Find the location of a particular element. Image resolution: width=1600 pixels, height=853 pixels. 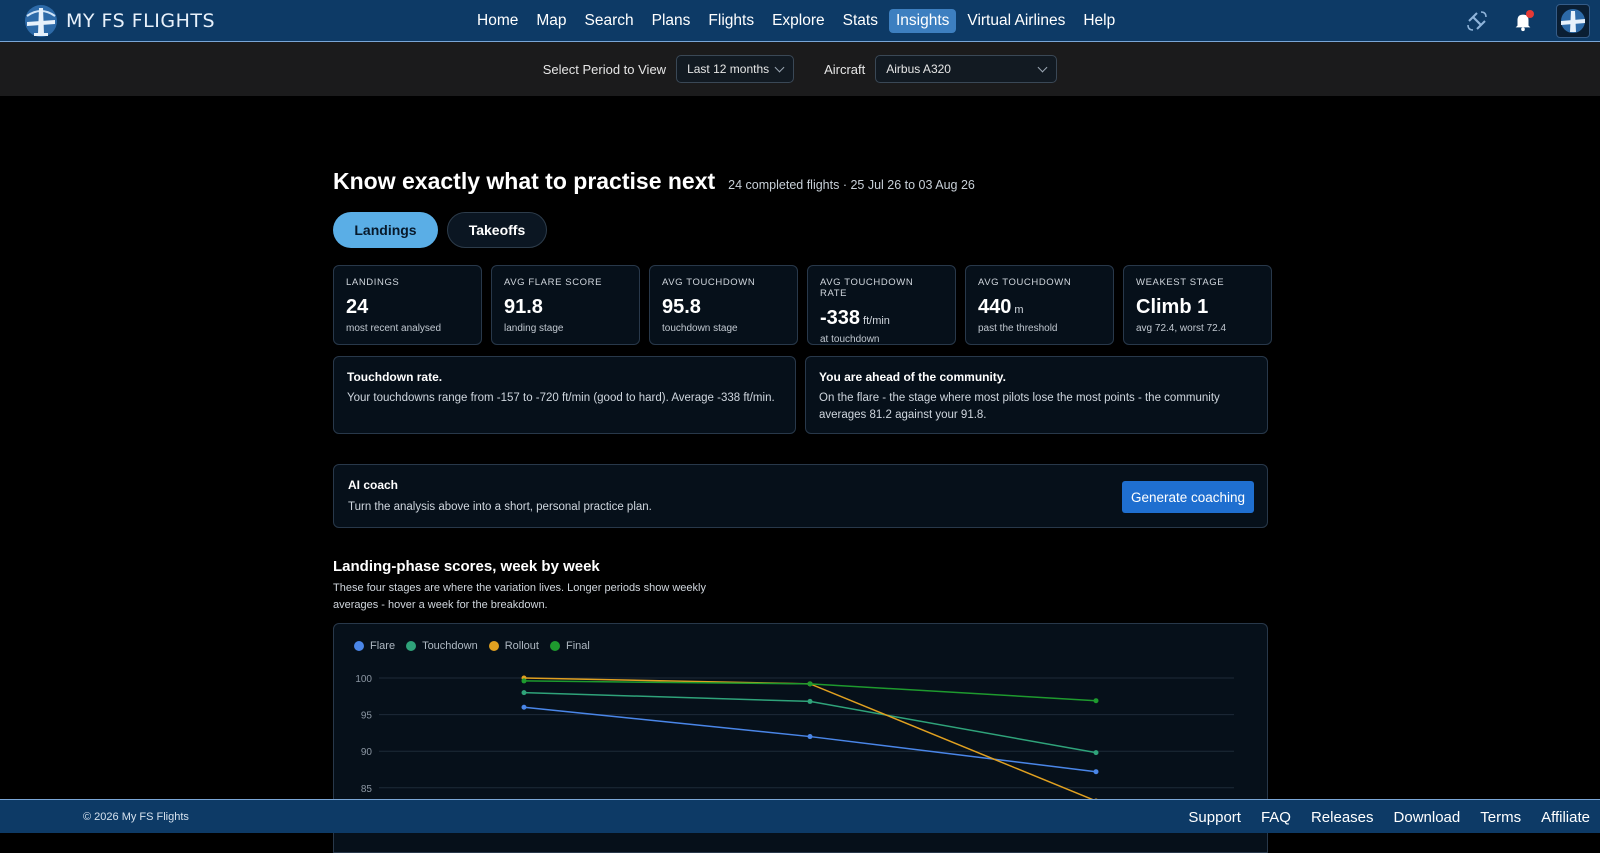

legend-label: Touchdown is located at coordinates (450, 646).